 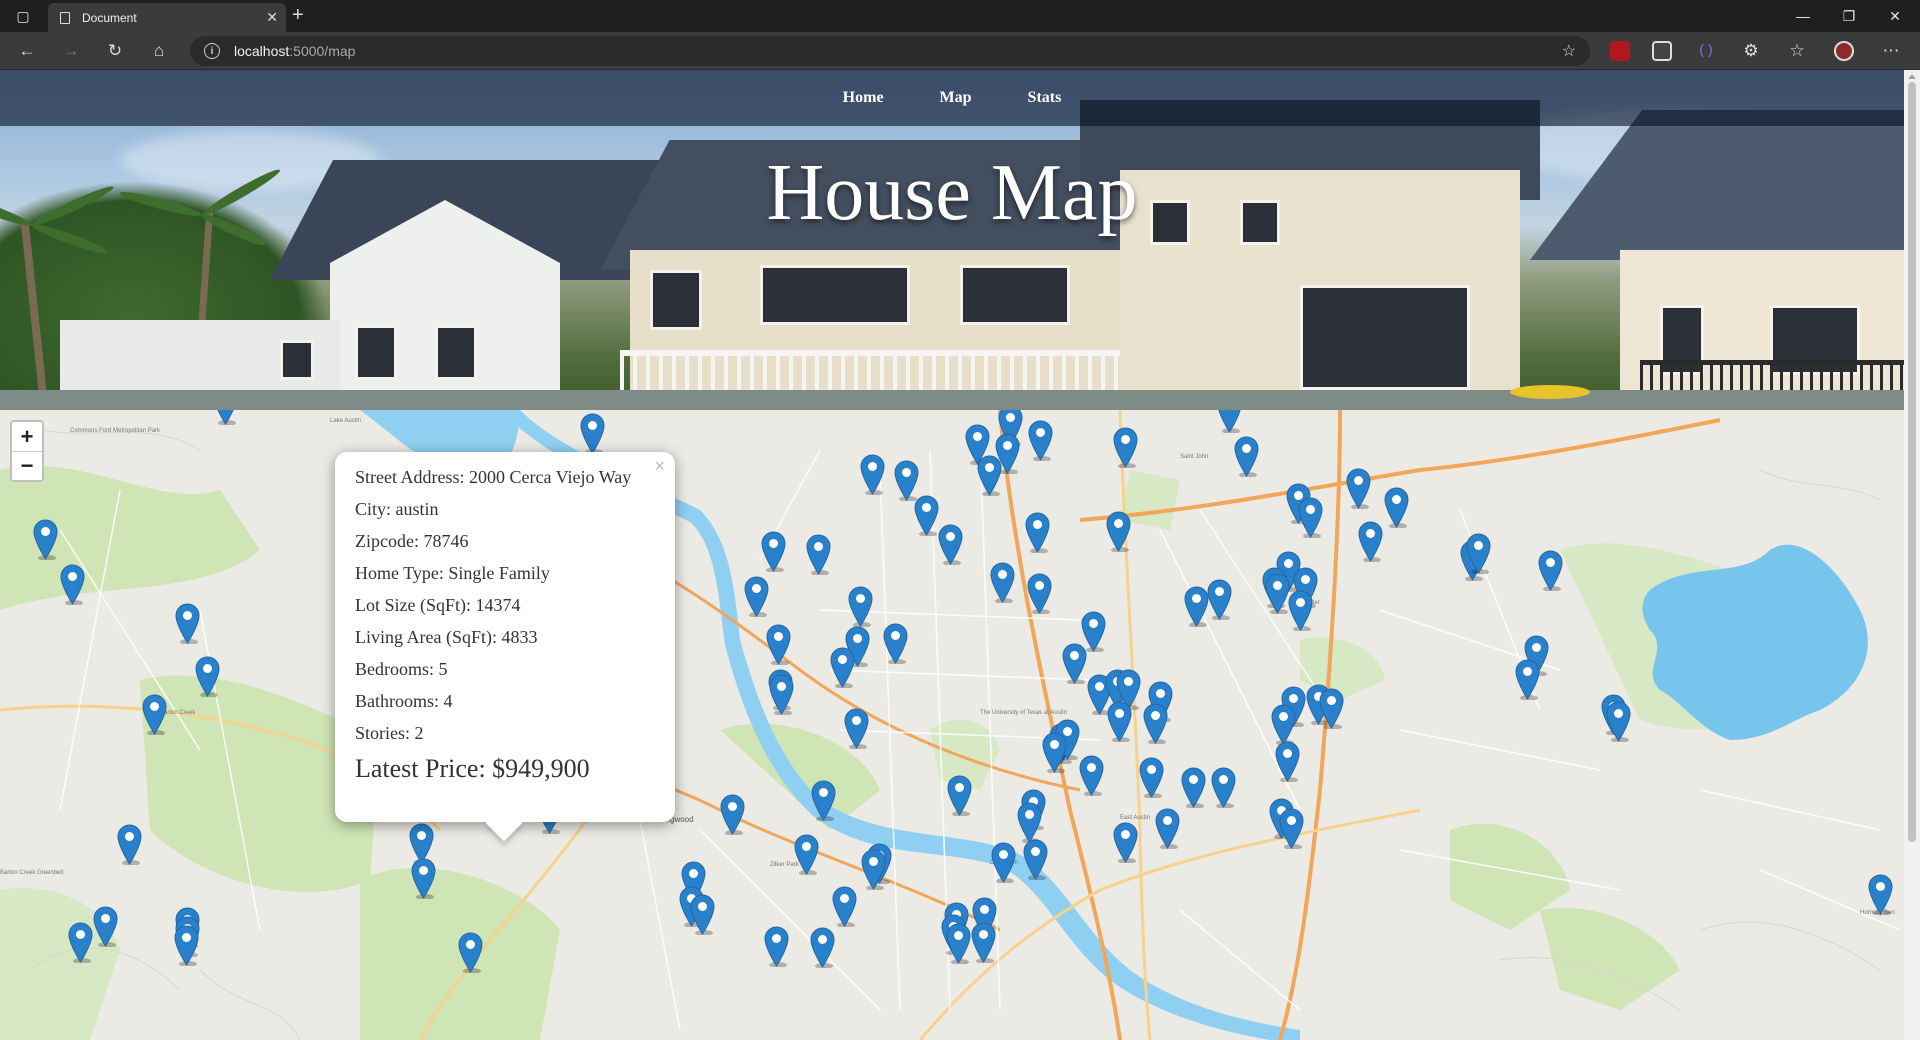 What do you see at coordinates (956, 98) in the screenshot?
I see `nav-map-link: Map` at bounding box center [956, 98].